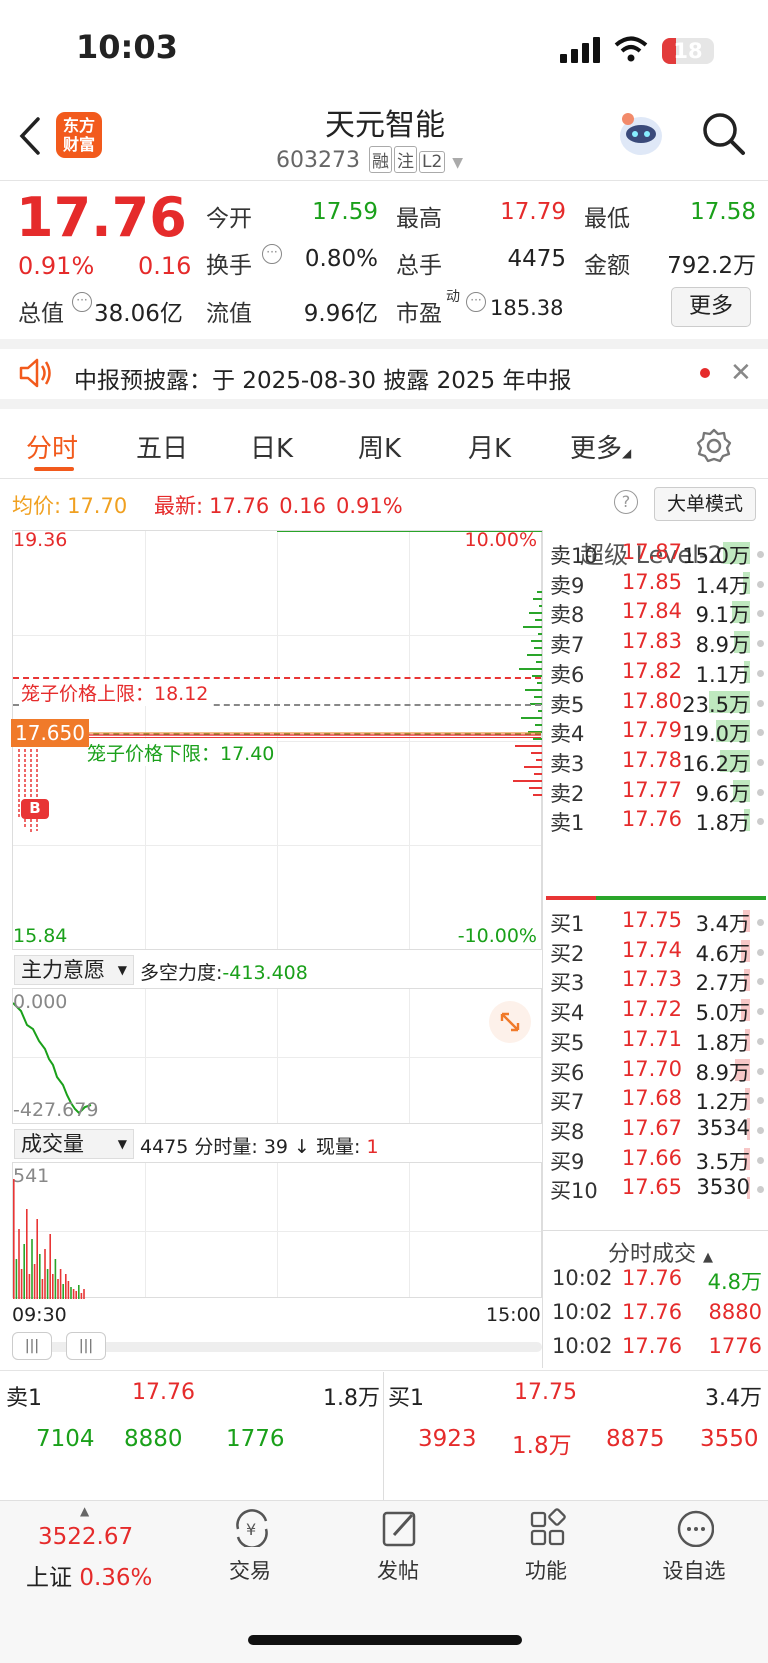  I want to click on ask-row: 卖6 17.82 1.1万, so click(659, 672).